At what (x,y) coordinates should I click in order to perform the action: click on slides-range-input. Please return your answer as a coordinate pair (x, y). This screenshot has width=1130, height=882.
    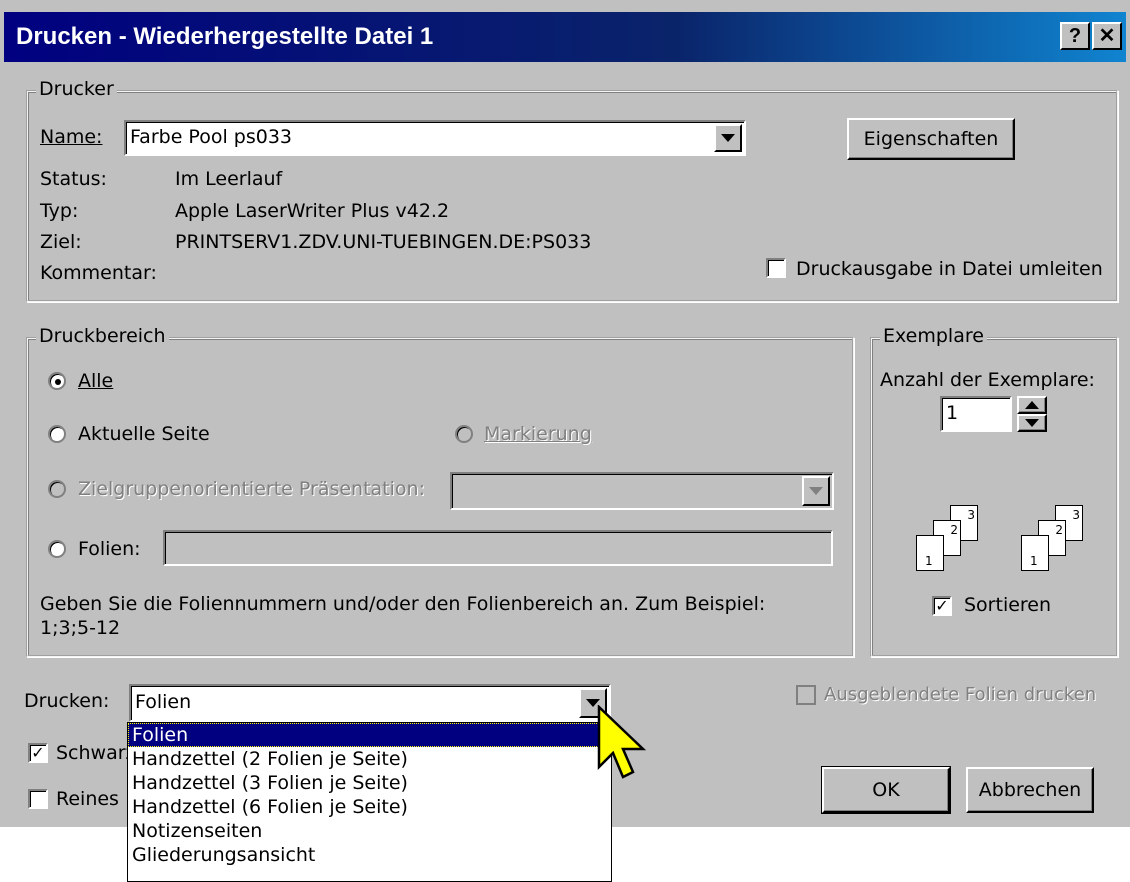
    Looking at the image, I should click on (498, 548).